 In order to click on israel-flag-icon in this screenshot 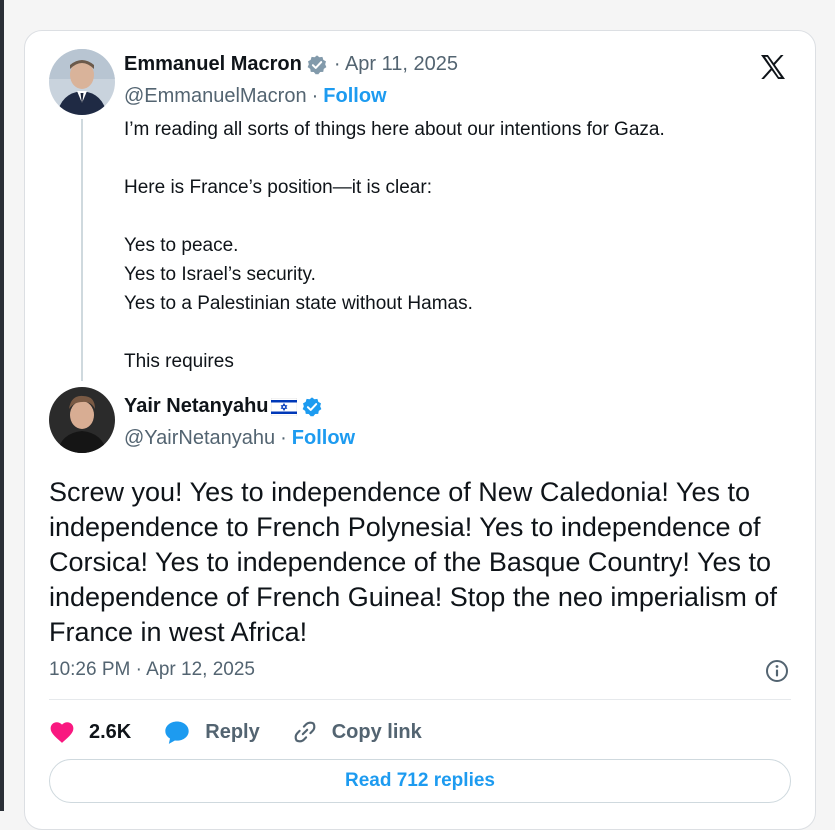, I will do `click(283, 406)`.